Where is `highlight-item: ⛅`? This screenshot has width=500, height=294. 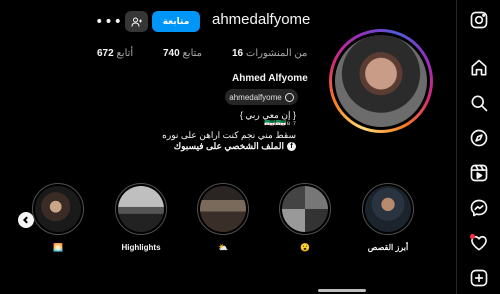 highlight-item: ⛅ is located at coordinates (223, 217).